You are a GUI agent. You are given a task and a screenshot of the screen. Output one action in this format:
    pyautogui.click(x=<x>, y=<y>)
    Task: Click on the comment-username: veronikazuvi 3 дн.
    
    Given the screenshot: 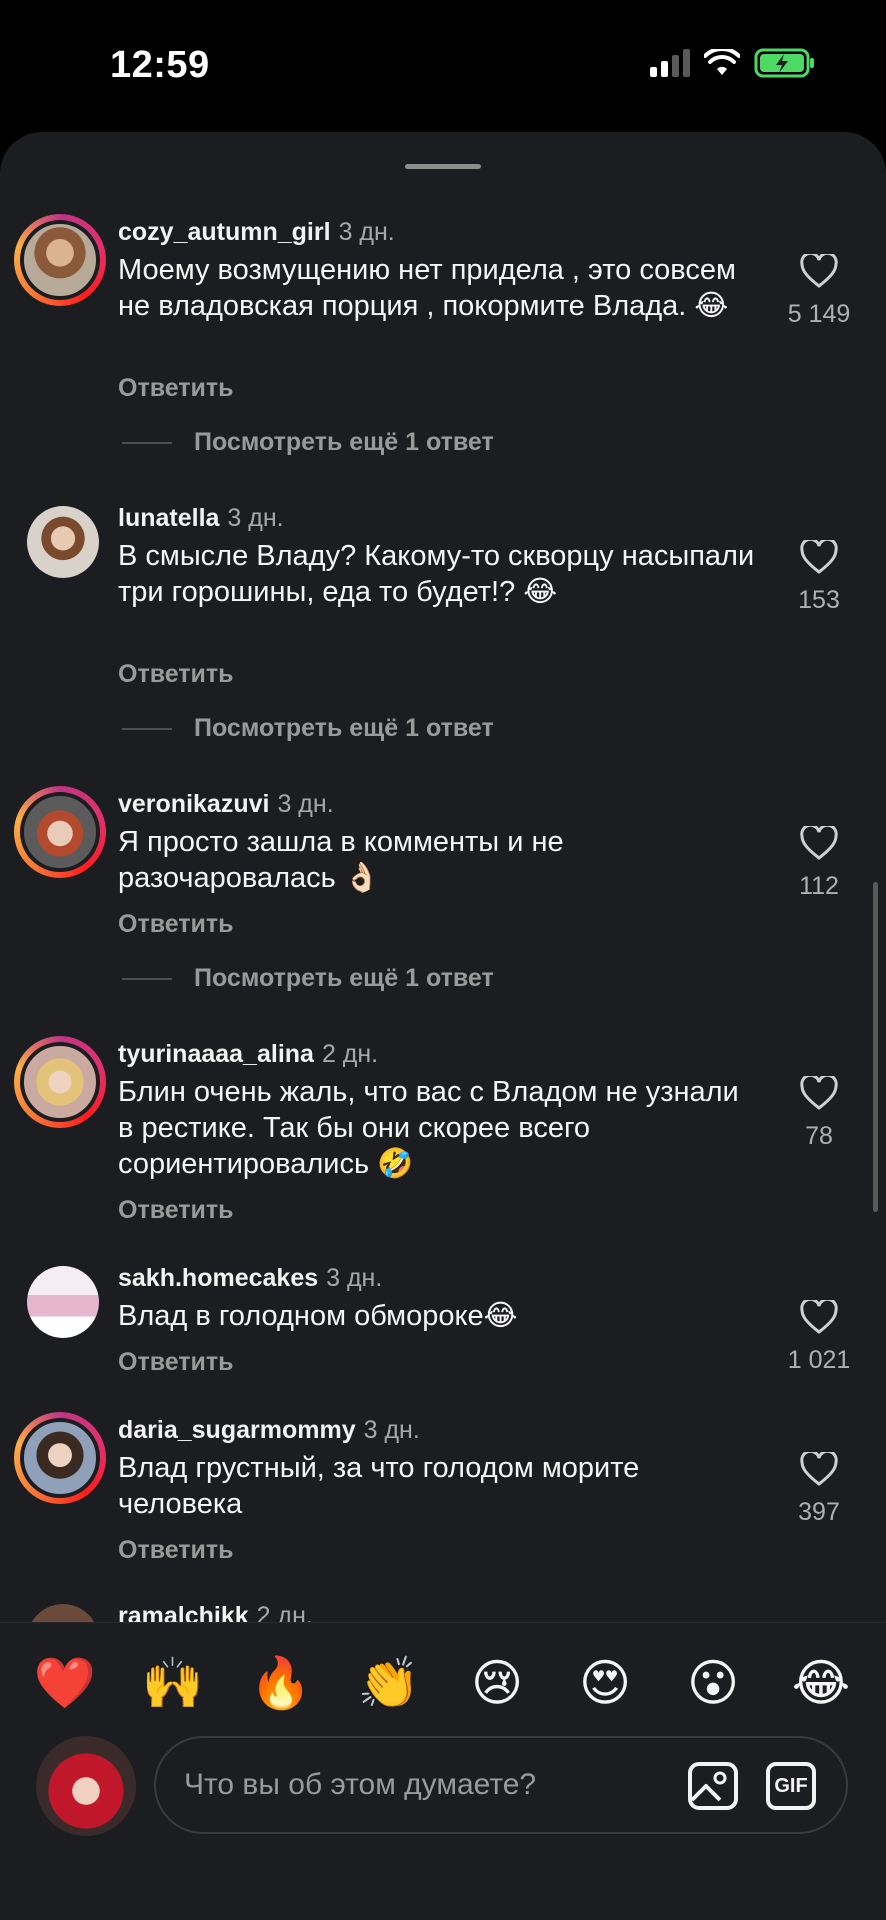 What is the action you would take?
    pyautogui.click(x=226, y=804)
    